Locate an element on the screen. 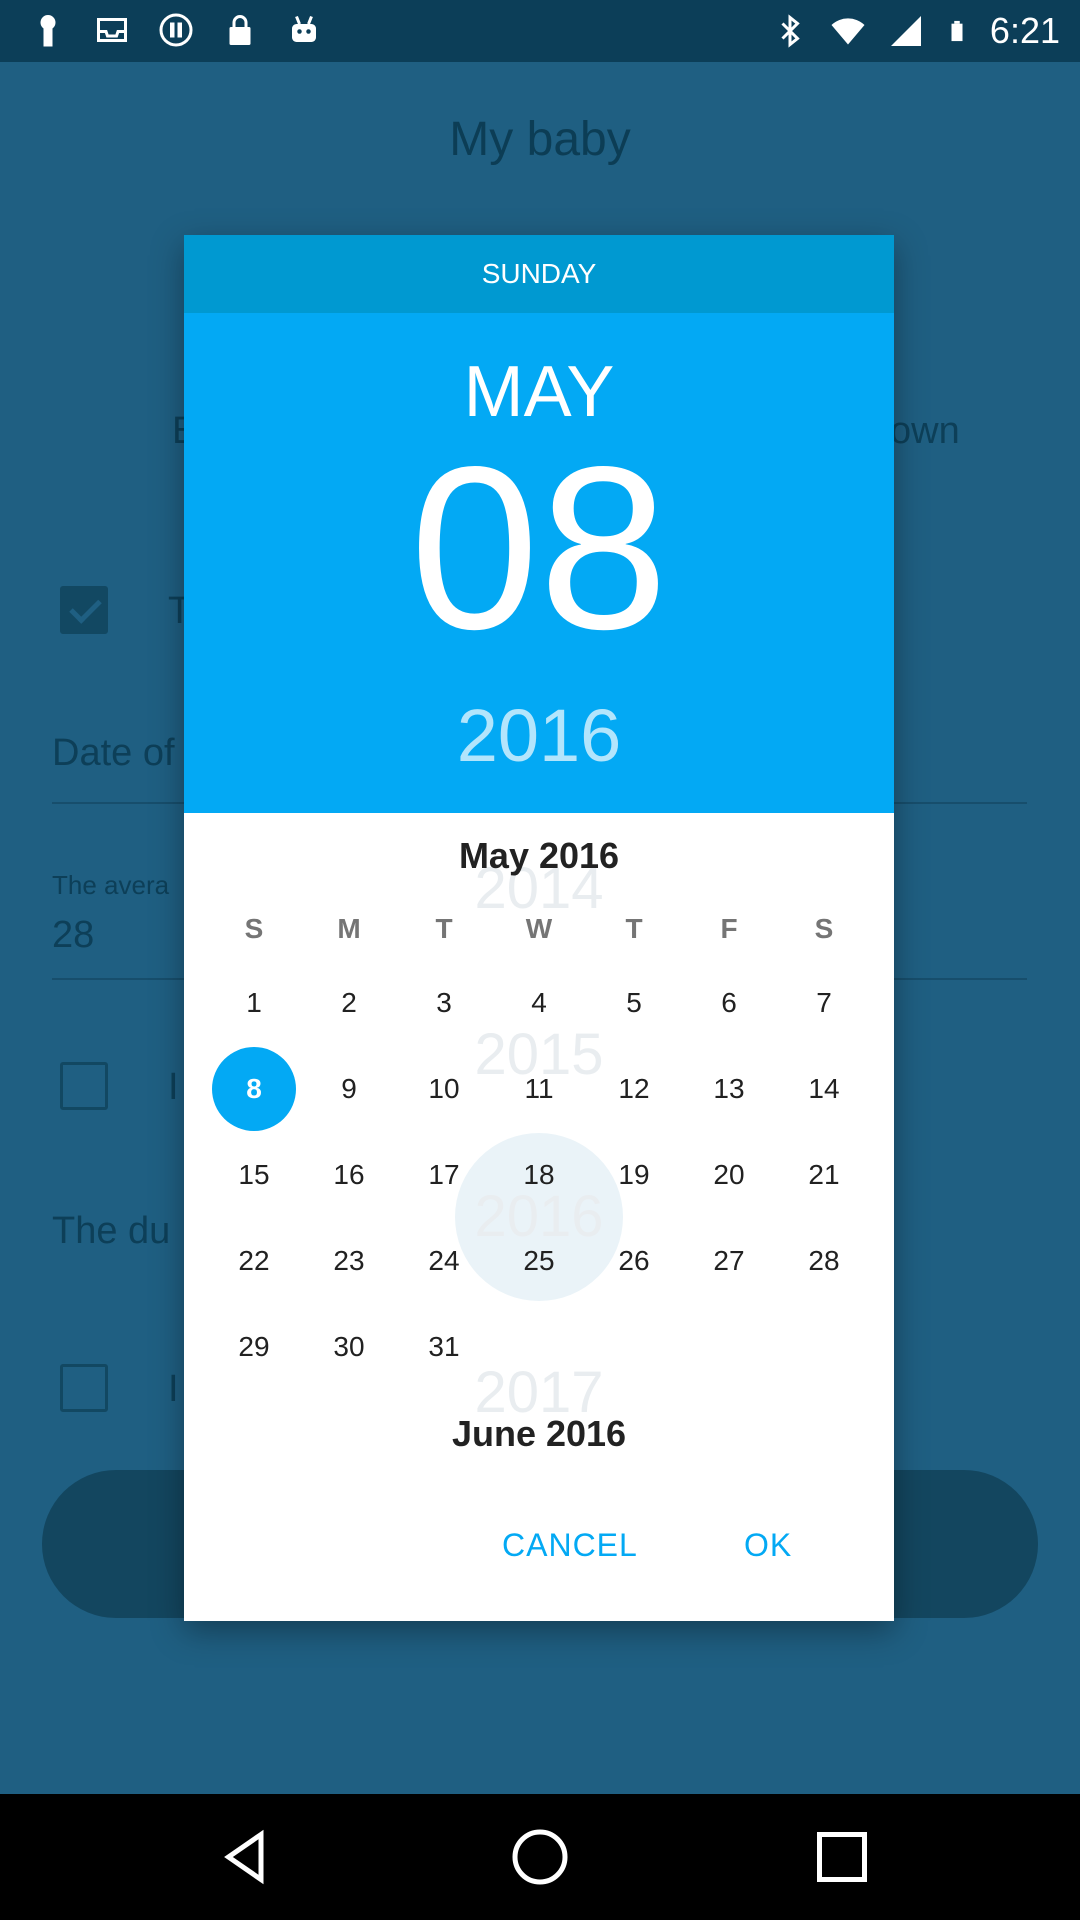 Image resolution: width=1080 pixels, height=1920 pixels. weekday-label: M is located at coordinates (349, 928).